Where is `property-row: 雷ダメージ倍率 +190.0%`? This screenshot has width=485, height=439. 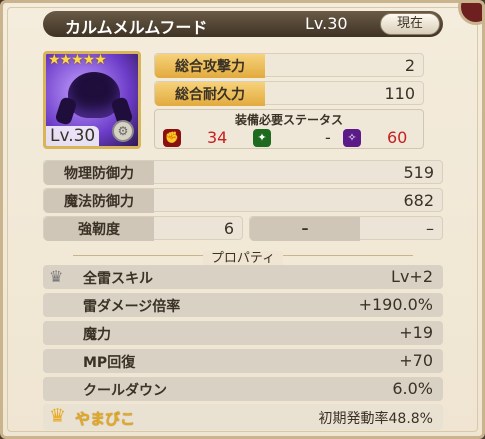
property-row: 雷ダメージ倍率 +190.0% is located at coordinates (243, 305).